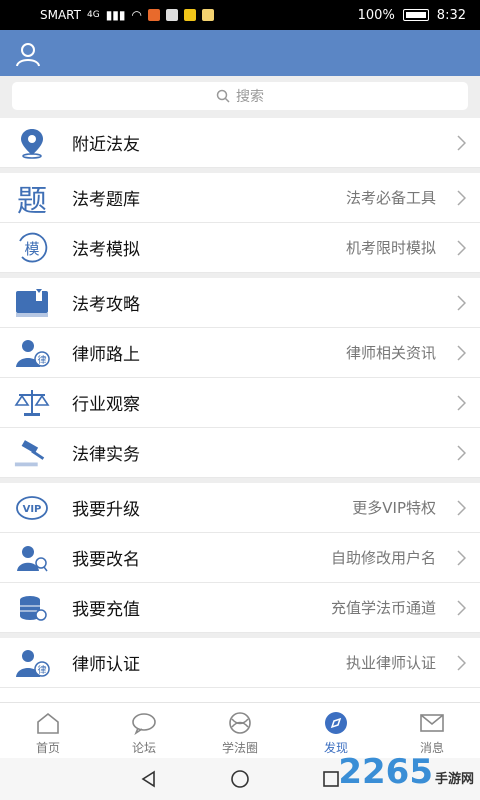 The image size is (480, 800). What do you see at coordinates (240, 353) in the screenshot?
I see `list-item: 律 律师路上 律师相关资讯` at bounding box center [240, 353].